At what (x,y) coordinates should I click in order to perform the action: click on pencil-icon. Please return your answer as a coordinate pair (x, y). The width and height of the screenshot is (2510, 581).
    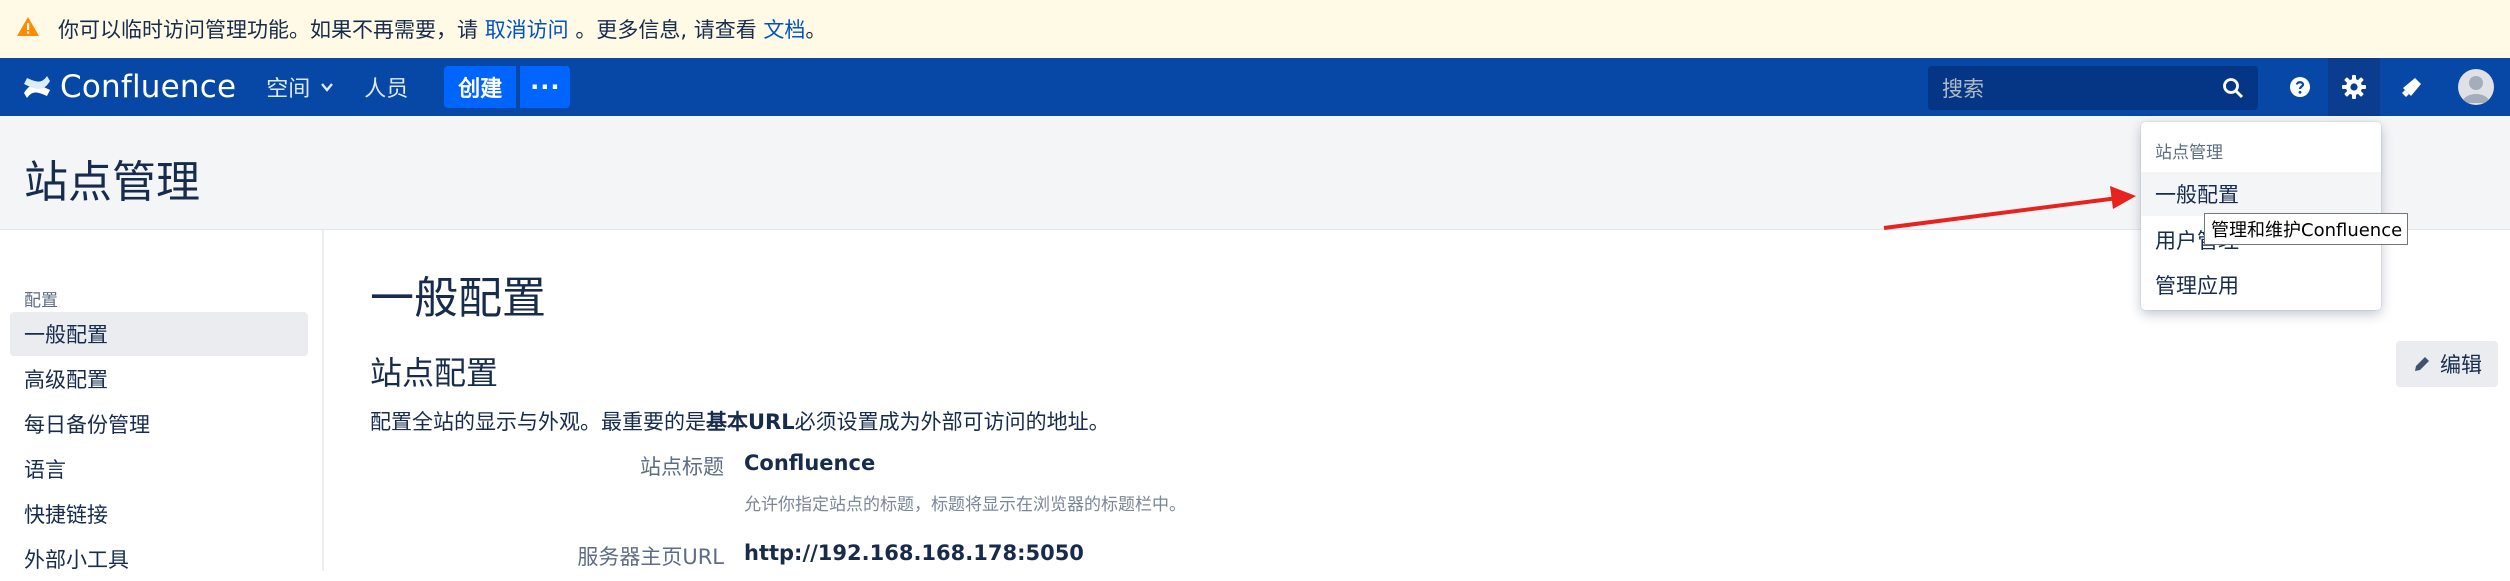
    Looking at the image, I should click on (2422, 364).